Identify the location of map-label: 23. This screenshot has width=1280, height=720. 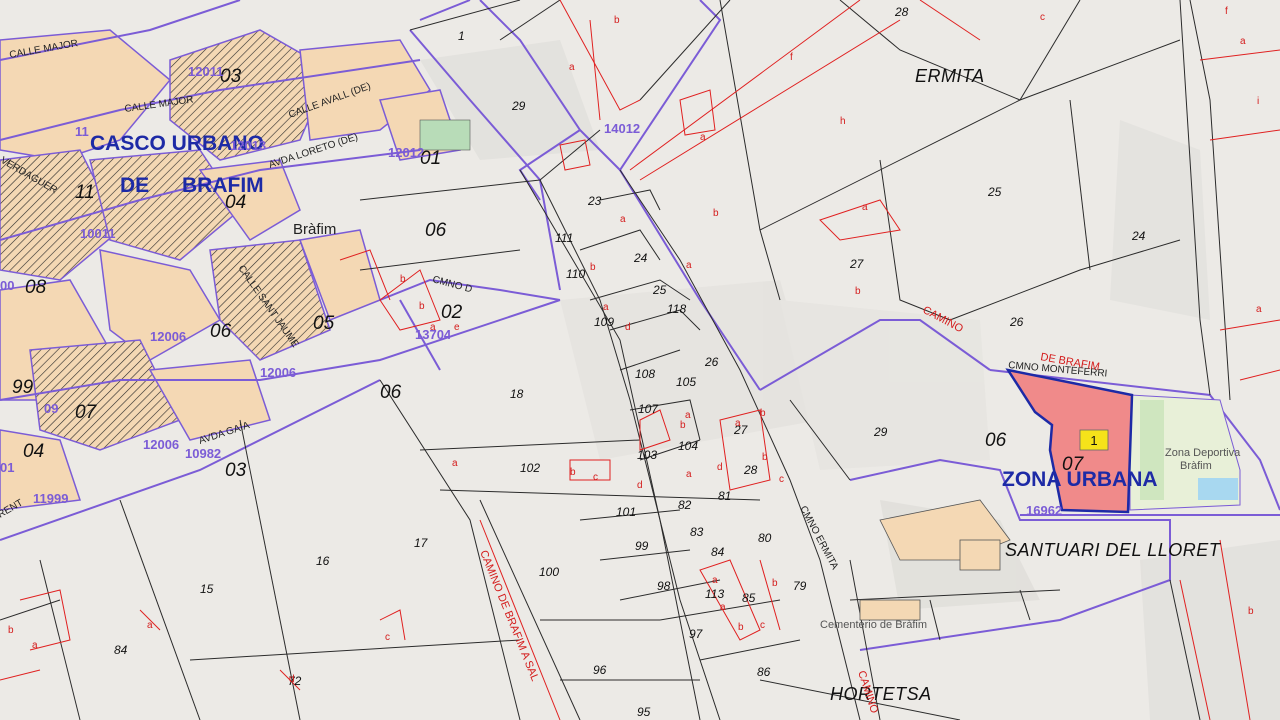
(594, 201).